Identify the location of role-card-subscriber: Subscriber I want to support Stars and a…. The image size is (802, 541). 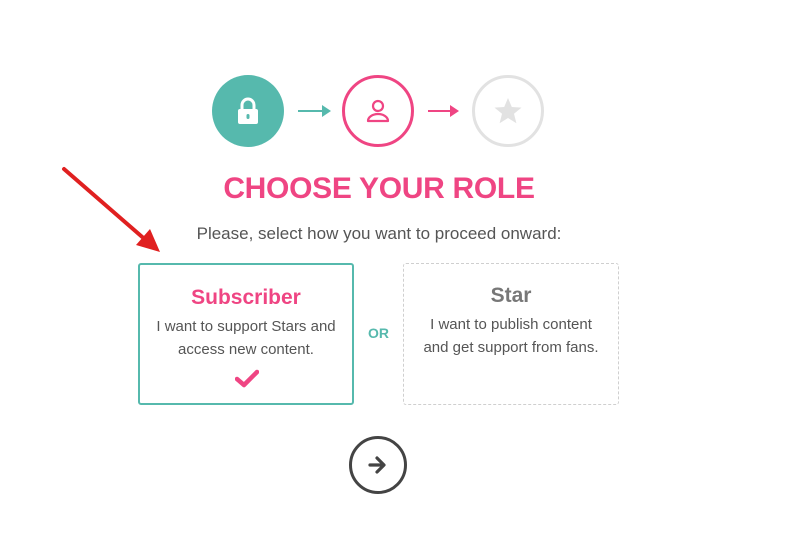
(246, 334).